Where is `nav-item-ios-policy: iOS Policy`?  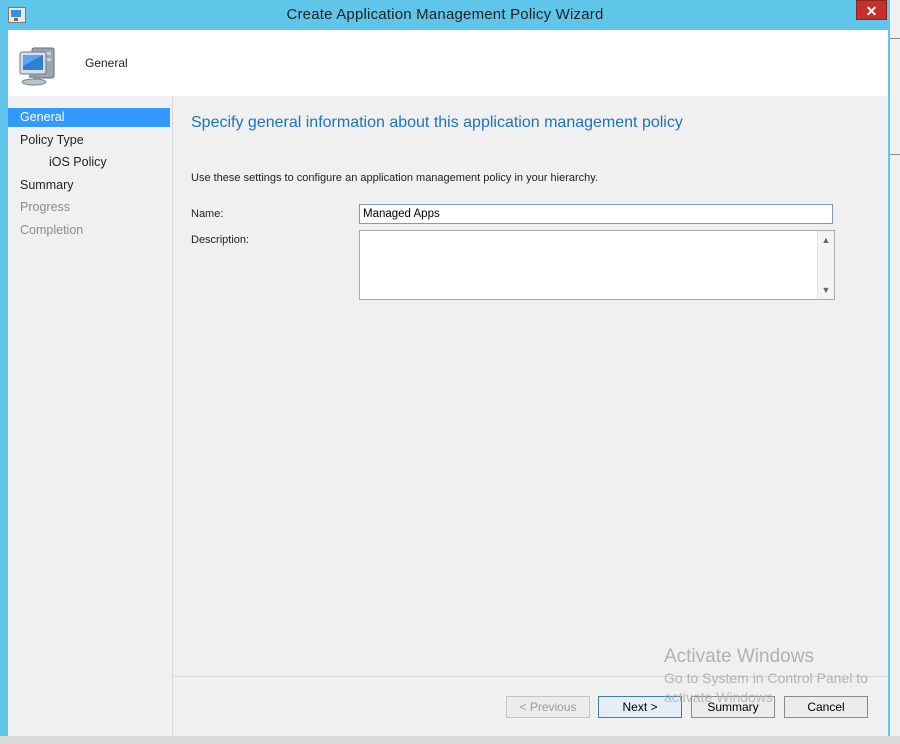
nav-item-ios-policy: iOS Policy is located at coordinates (89, 162).